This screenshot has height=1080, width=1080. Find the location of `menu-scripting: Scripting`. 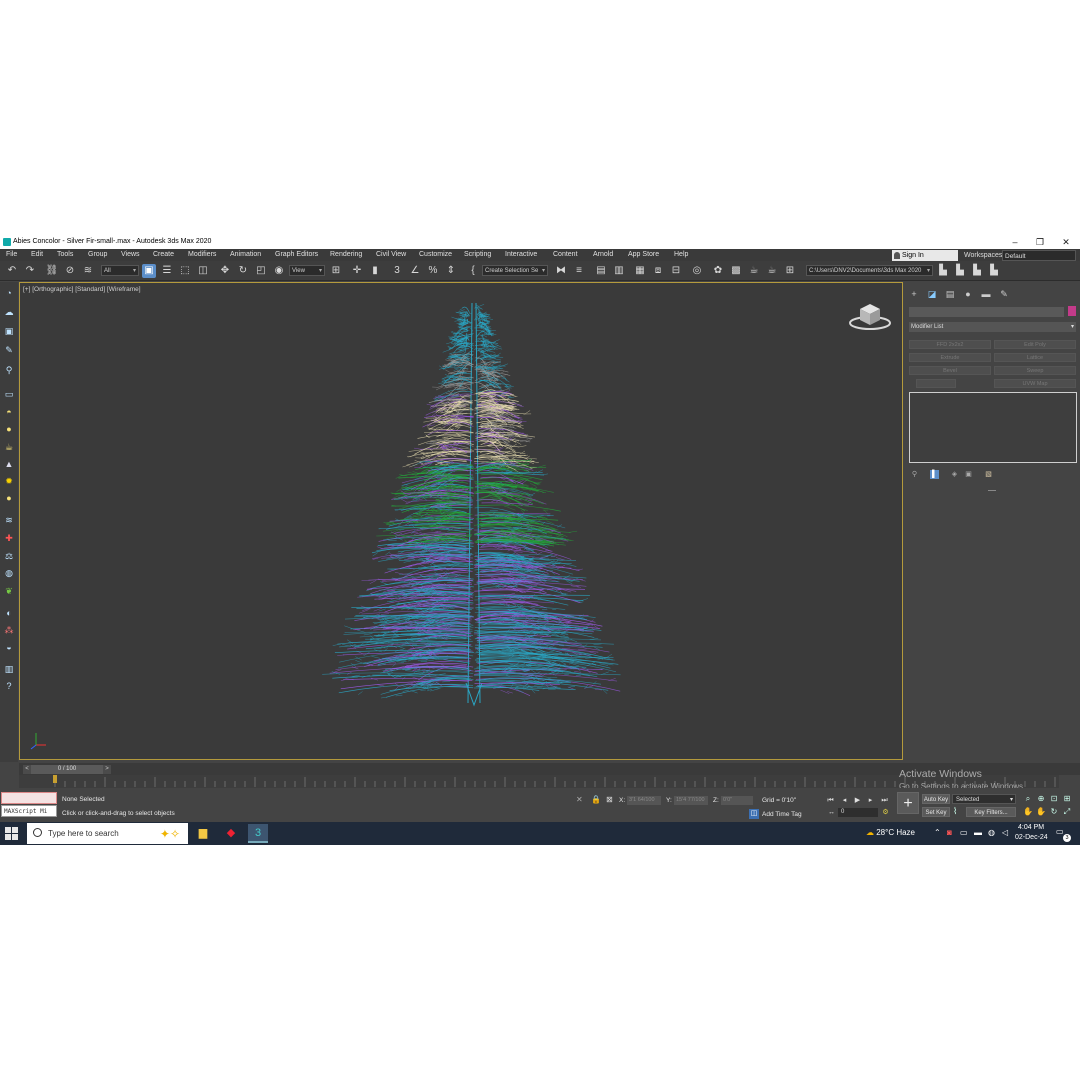

menu-scripting: Scripting is located at coordinates (477, 255).